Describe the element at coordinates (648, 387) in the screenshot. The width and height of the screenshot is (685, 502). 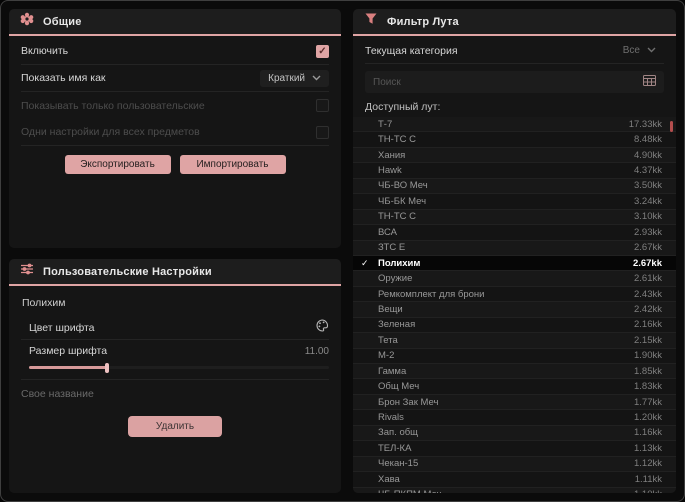
I see `loot-value: 1.83kk` at that location.